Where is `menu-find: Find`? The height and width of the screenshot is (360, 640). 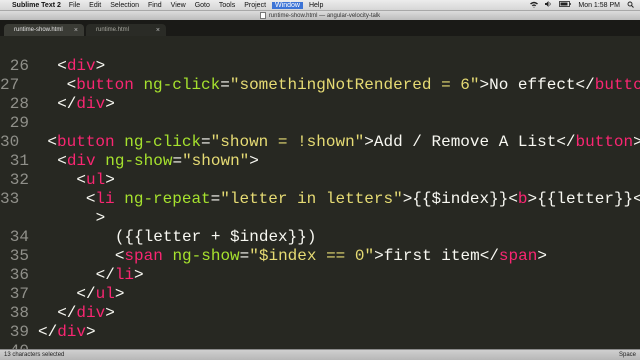 menu-find: Find is located at coordinates (155, 5).